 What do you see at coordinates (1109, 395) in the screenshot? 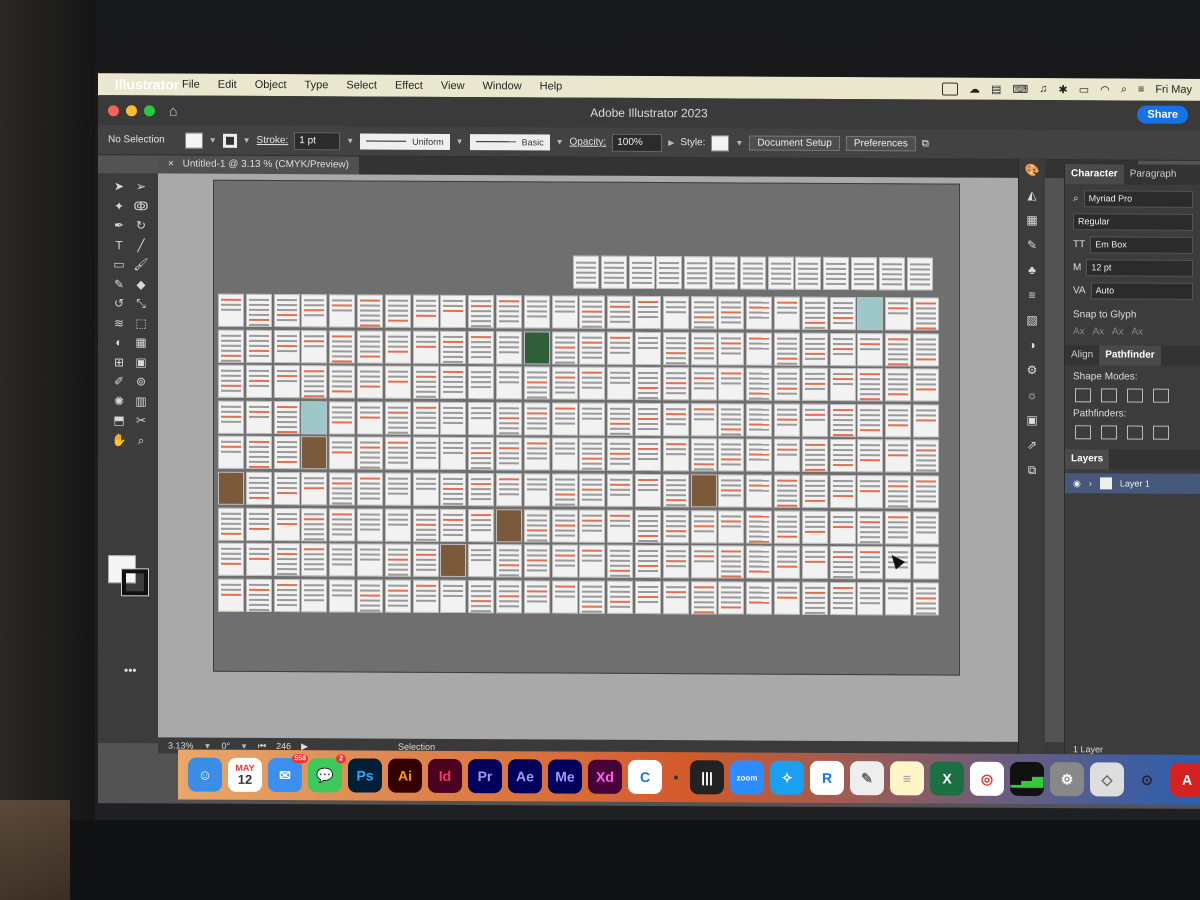
I see `minus-front-button` at bounding box center [1109, 395].